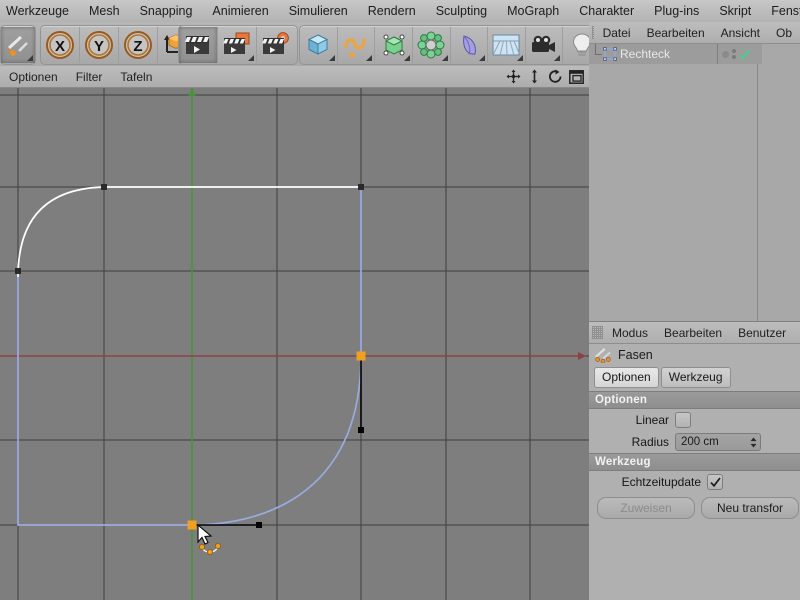 The width and height of the screenshot is (800, 600). I want to click on bevel-tool-button, so click(18, 45).